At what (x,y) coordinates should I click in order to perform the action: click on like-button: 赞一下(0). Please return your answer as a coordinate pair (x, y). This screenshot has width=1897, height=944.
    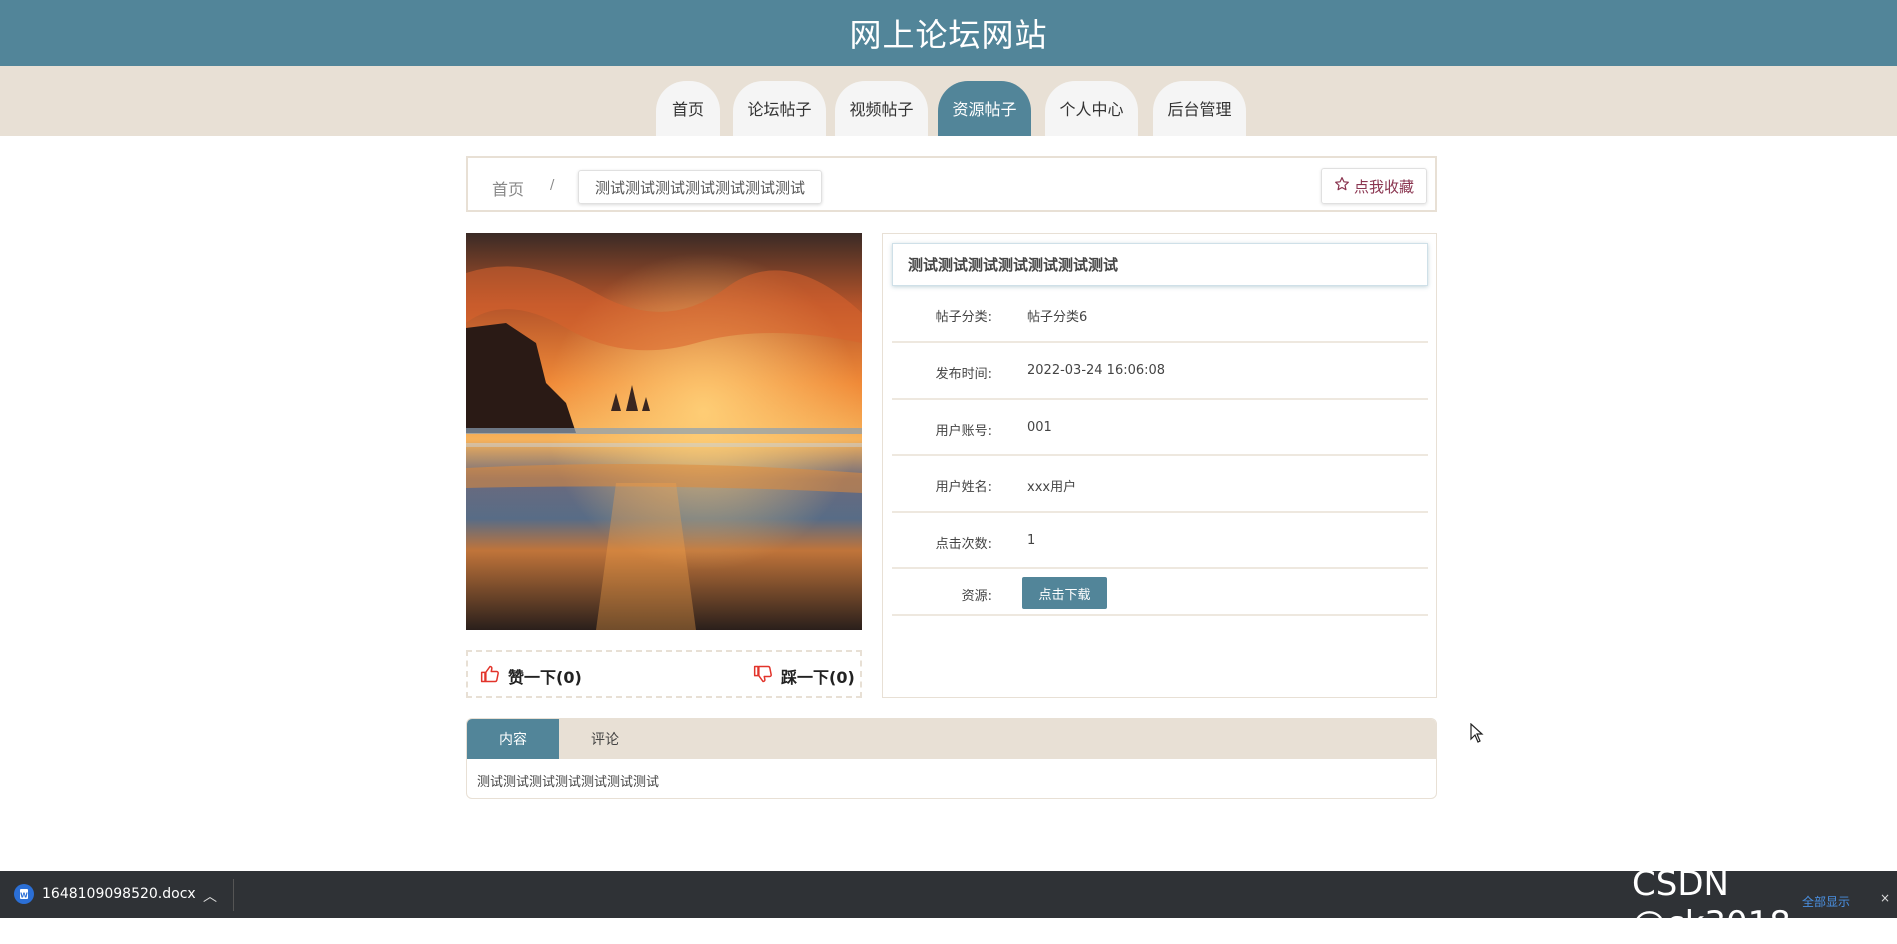
    Looking at the image, I should click on (531, 676).